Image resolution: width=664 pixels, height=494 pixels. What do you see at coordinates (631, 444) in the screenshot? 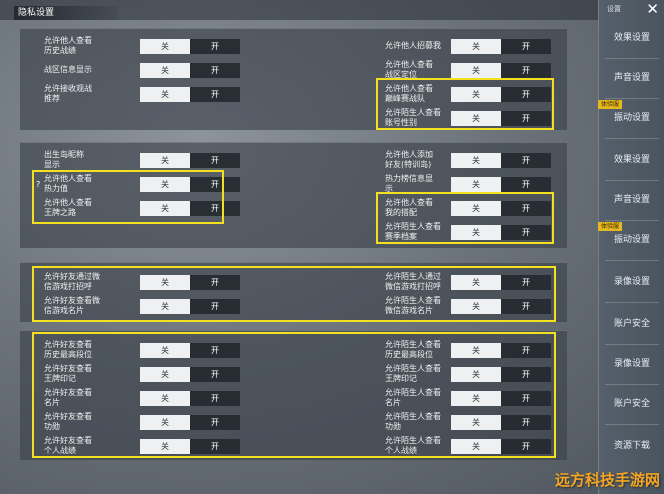
I see `sidebar-item: 资源下载` at bounding box center [631, 444].